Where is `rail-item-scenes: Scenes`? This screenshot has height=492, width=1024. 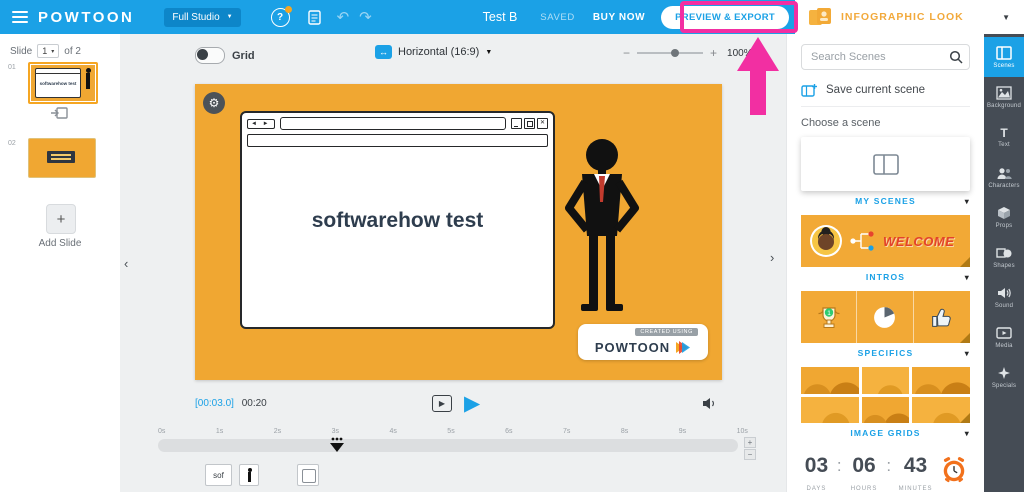
rail-item-scenes: Scenes is located at coordinates (1004, 57).